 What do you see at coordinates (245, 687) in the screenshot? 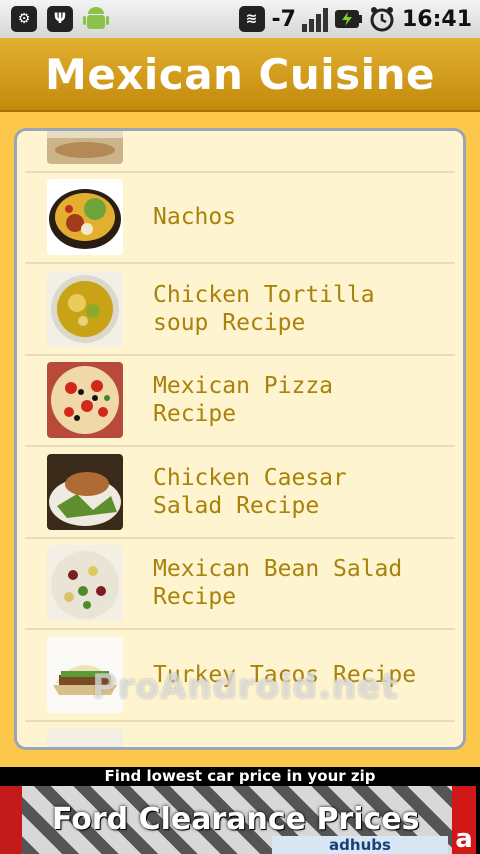
I see `watermark: ProAndroid.net` at bounding box center [245, 687].